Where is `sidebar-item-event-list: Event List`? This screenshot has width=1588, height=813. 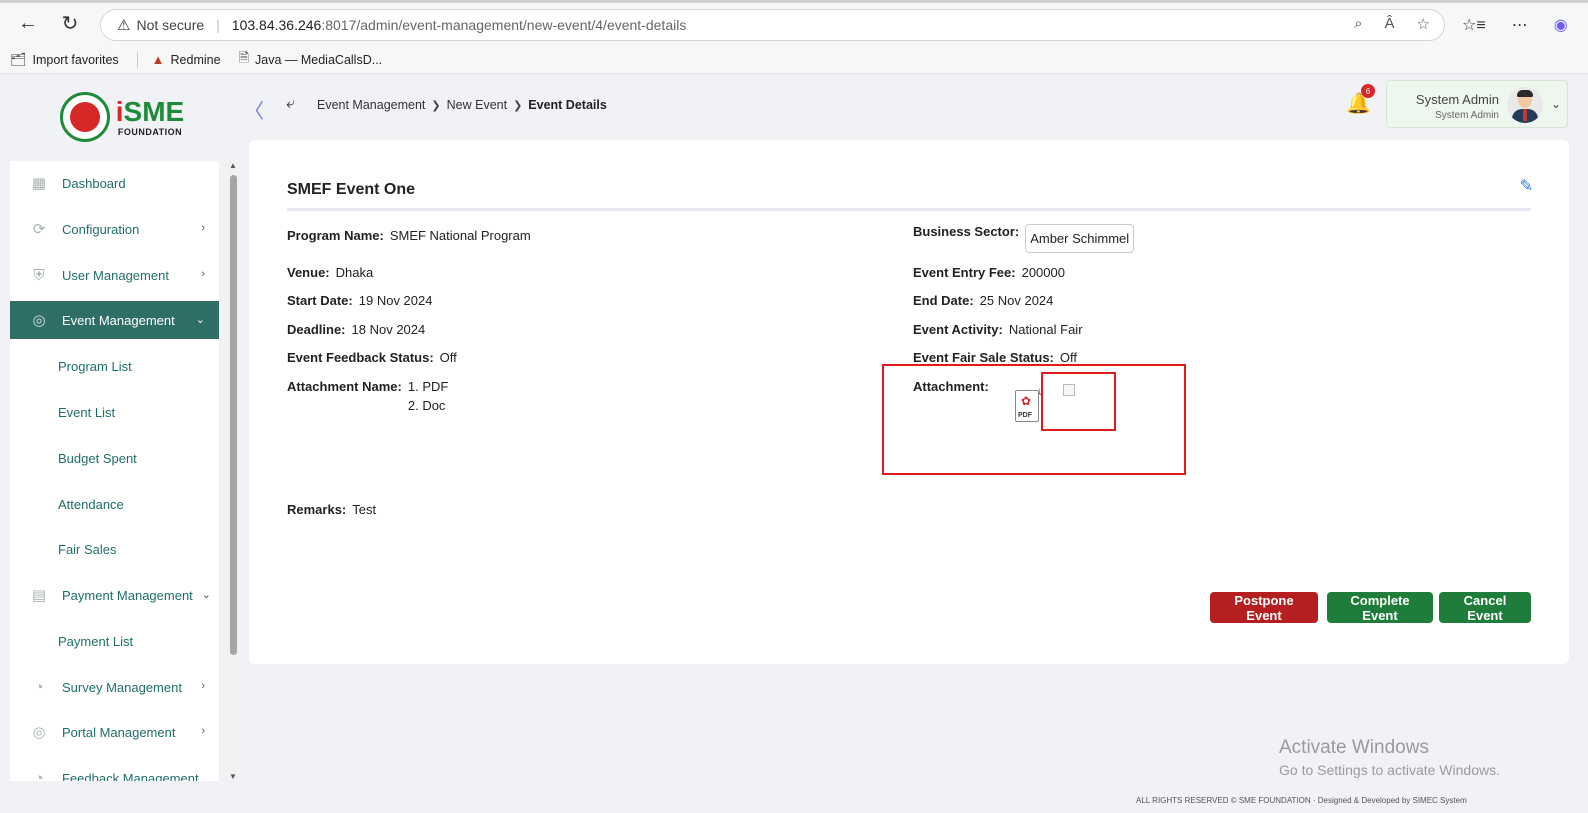
sidebar-item-event-list: Event List is located at coordinates (114, 412).